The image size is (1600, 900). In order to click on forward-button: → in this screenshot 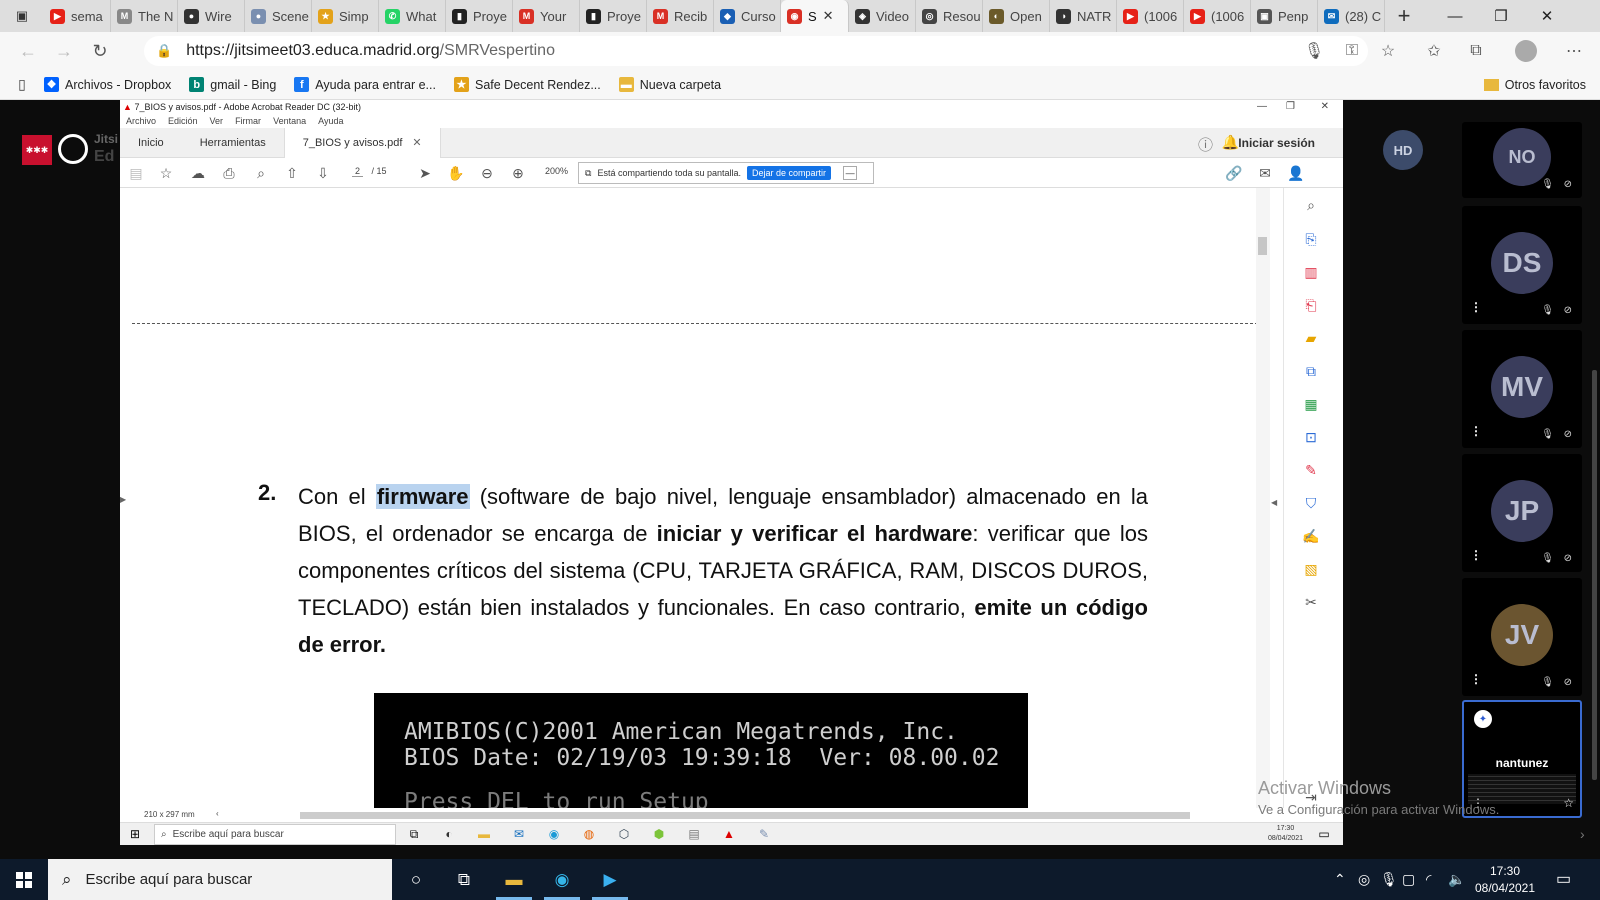, I will do `click(64, 51)`.